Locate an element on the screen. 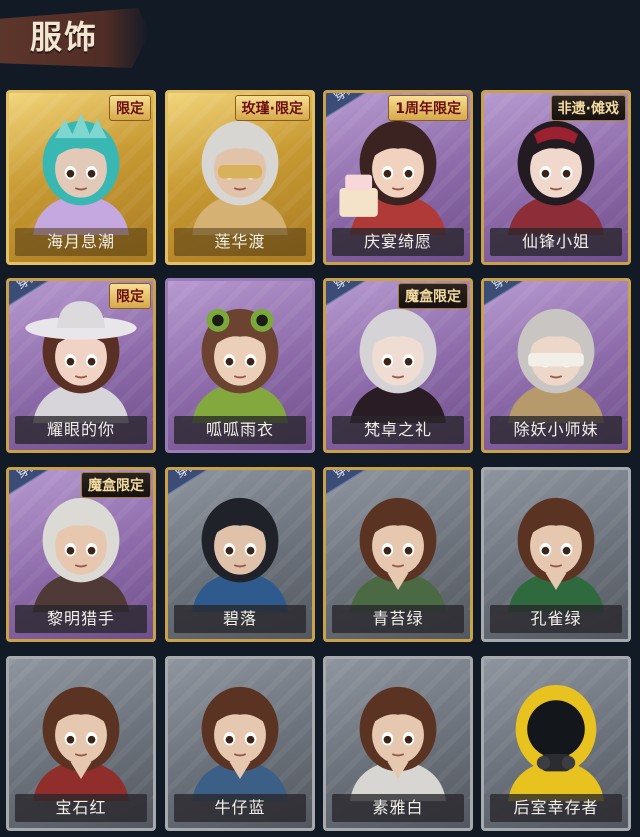 This screenshot has width=640, height=837. outfit-name: 碧落 is located at coordinates (240, 619).